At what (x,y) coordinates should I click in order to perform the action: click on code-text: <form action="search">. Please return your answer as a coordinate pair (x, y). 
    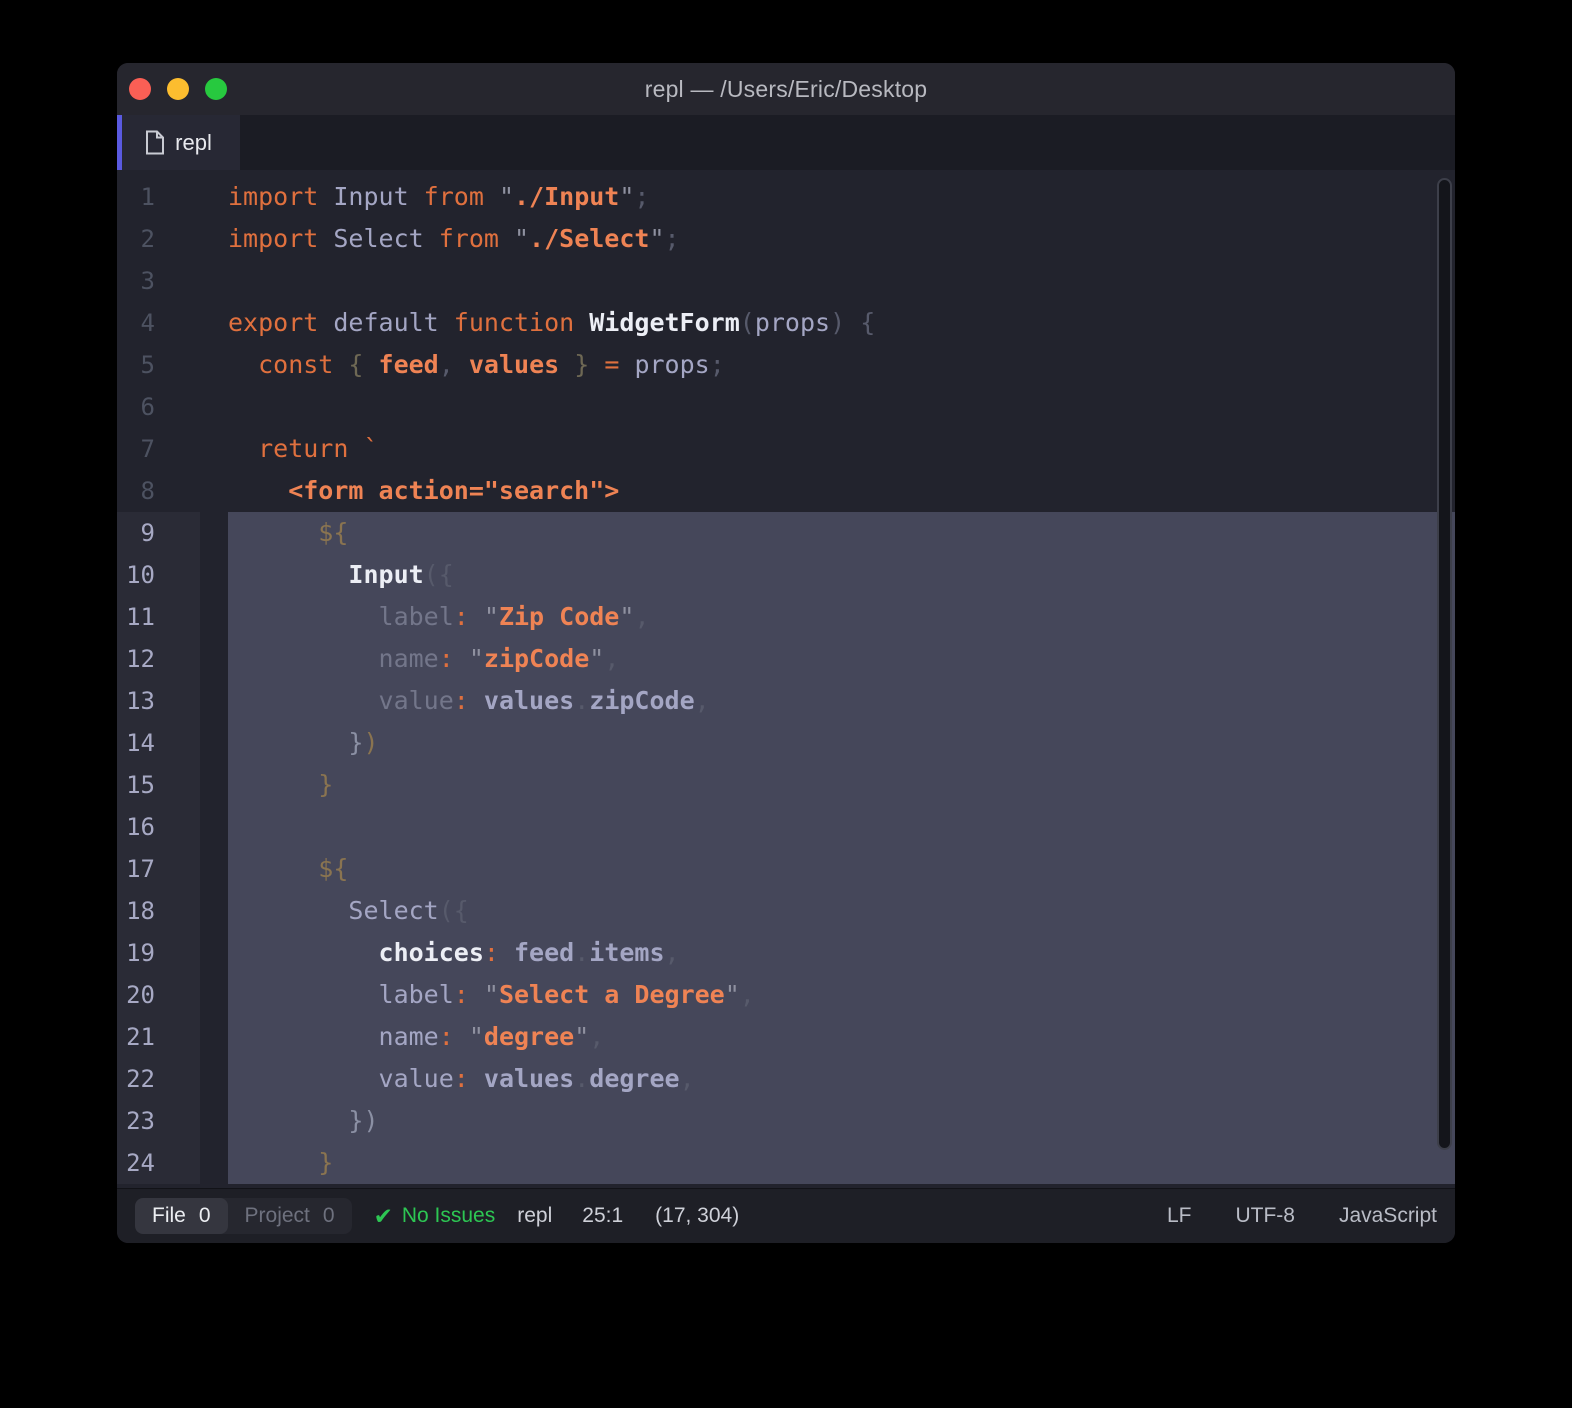
    Looking at the image, I should click on (424, 490).